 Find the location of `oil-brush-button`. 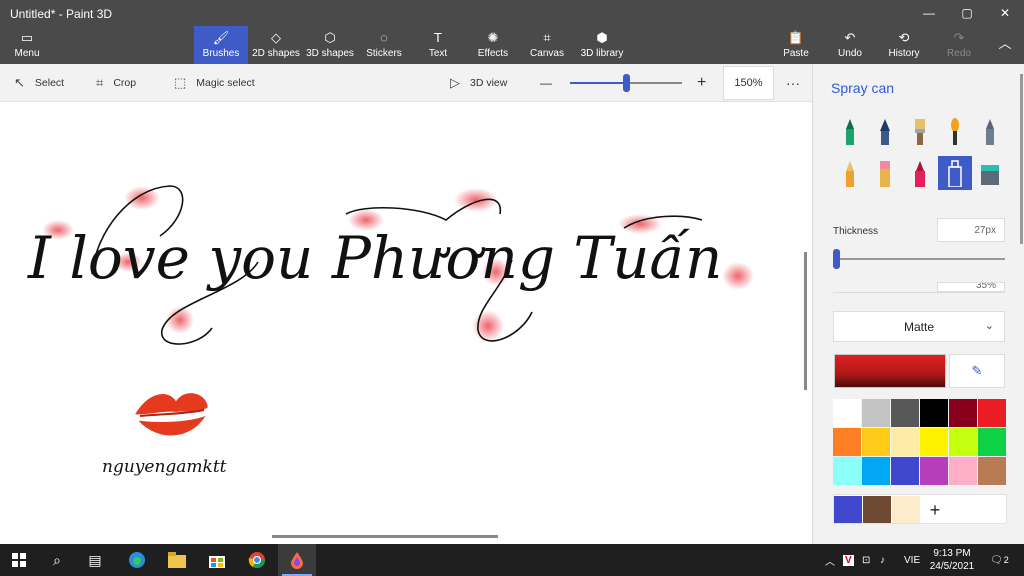

oil-brush-button is located at coordinates (920, 131).